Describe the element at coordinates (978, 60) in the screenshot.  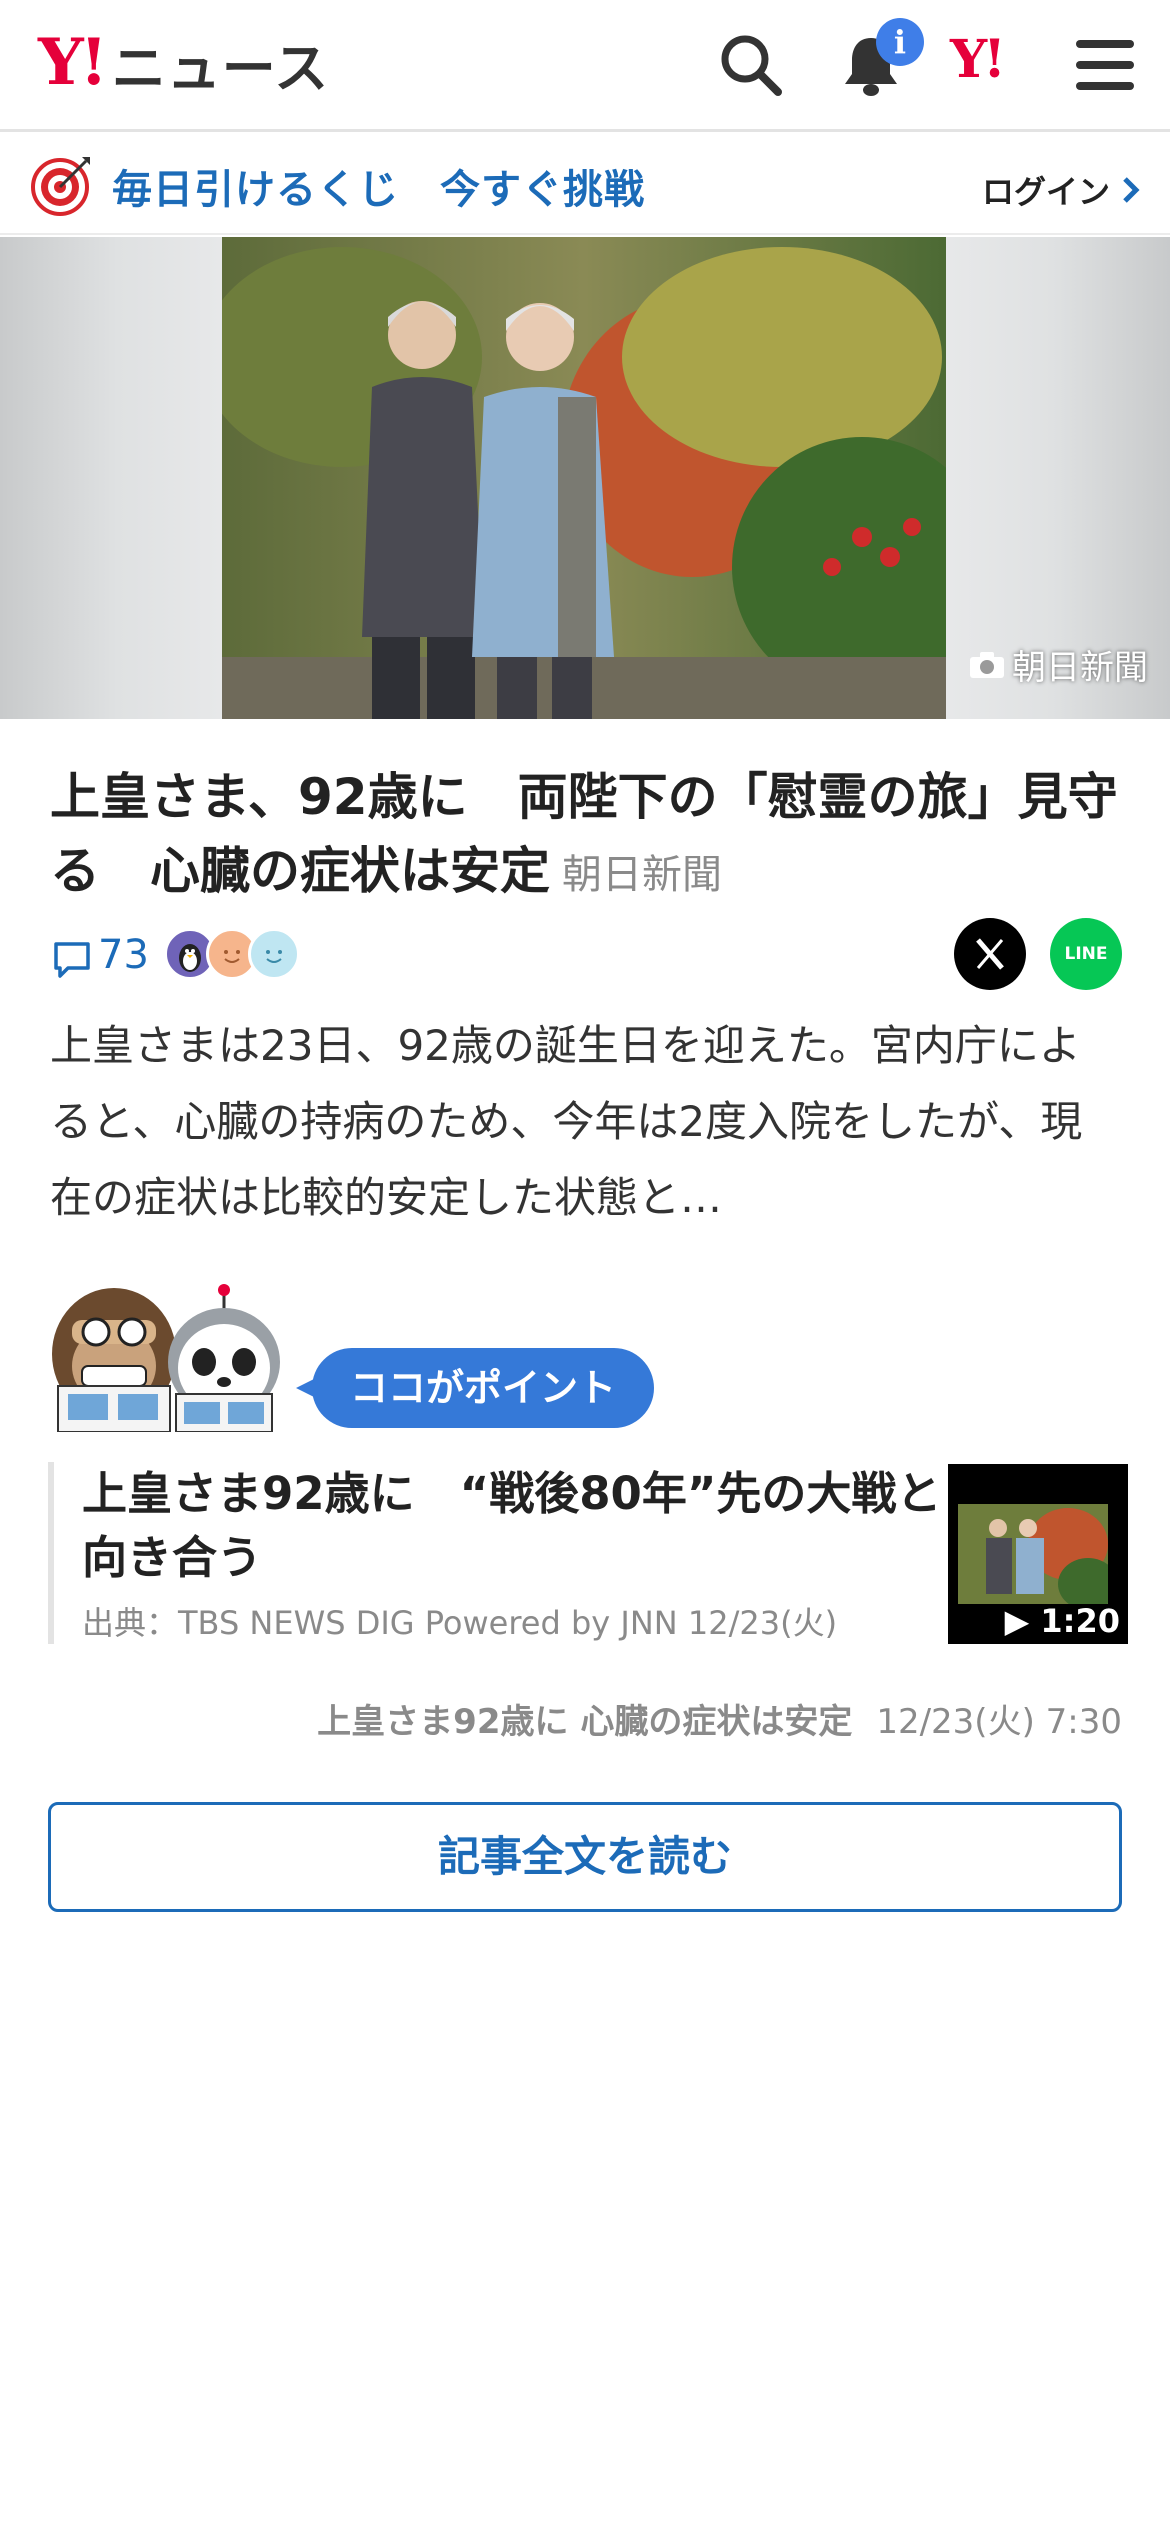
I see `yahoo-japan-link: Y!` at that location.